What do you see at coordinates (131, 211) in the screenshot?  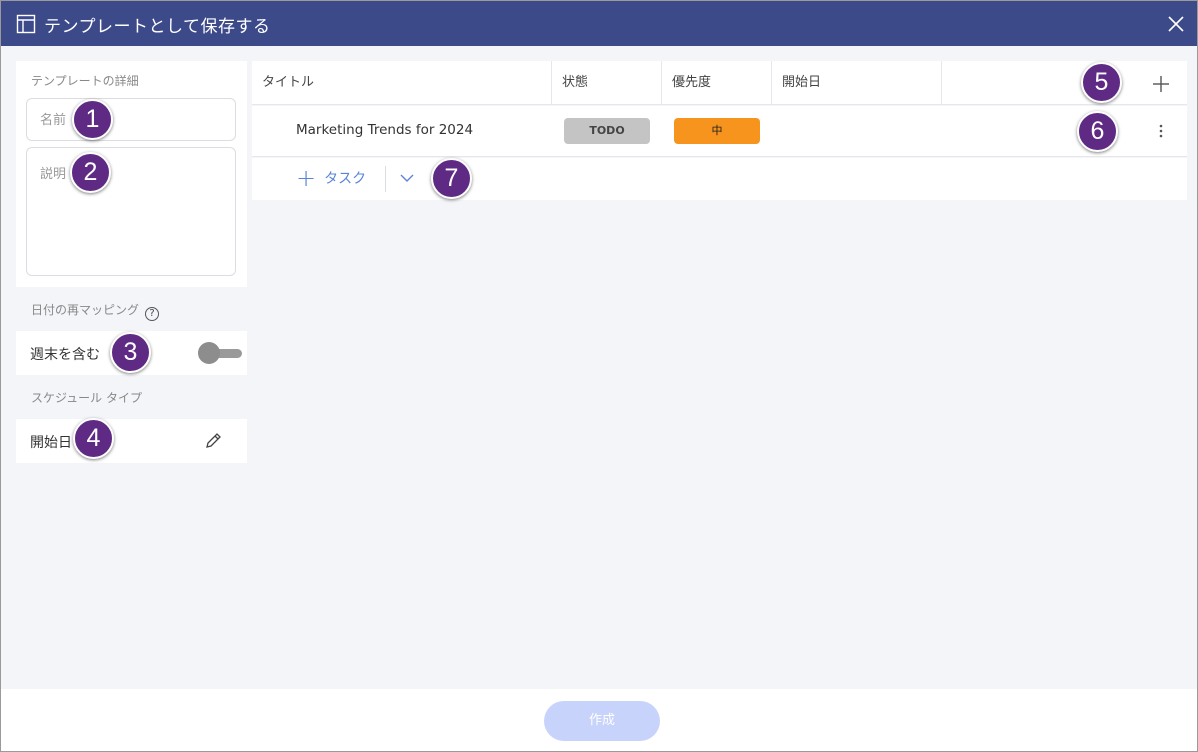 I see `description-field: 説明` at bounding box center [131, 211].